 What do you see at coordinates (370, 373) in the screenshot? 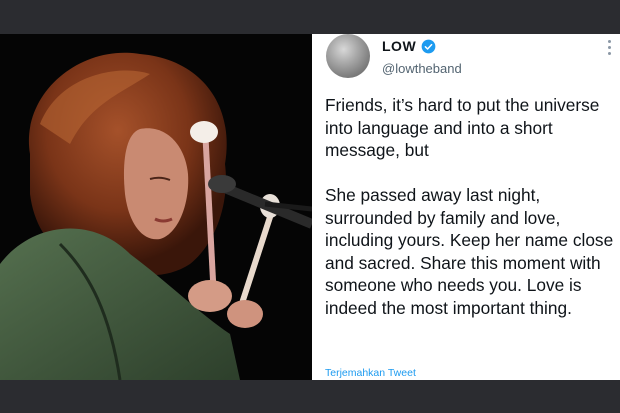
I see `translate-tweet-link: Terjemahkan Tweet` at bounding box center [370, 373].